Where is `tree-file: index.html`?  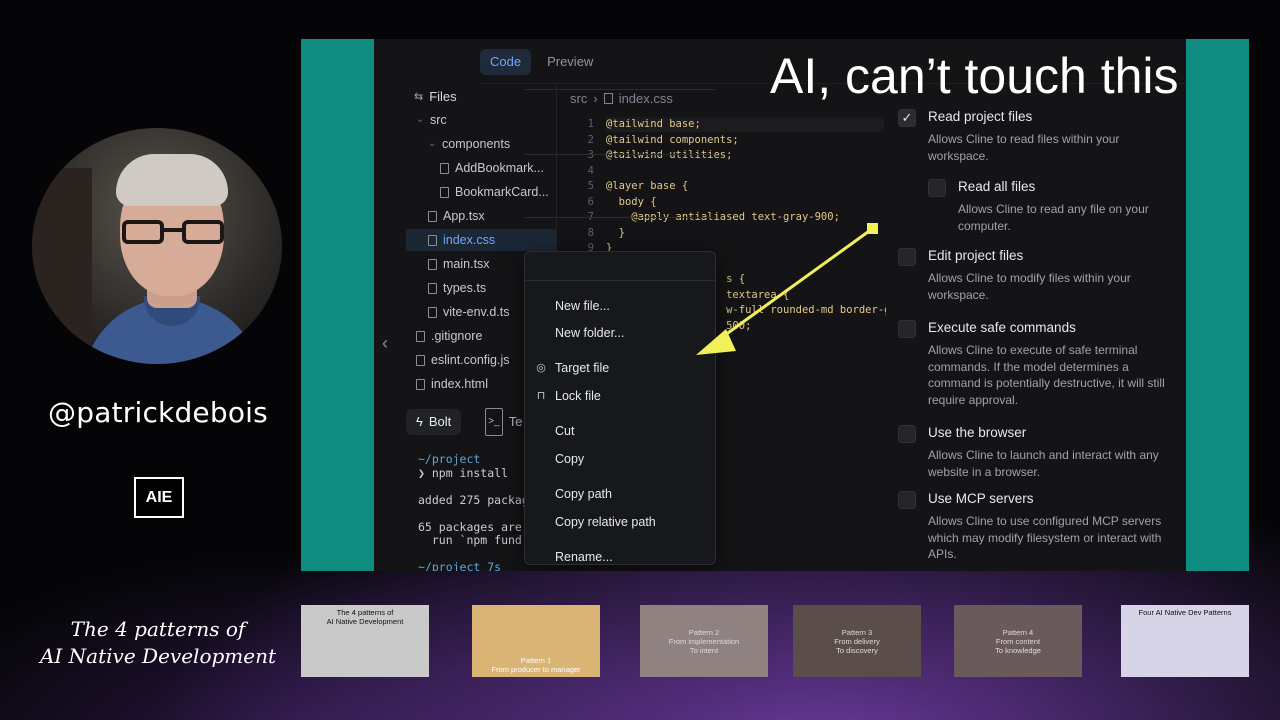 tree-file: index.html is located at coordinates (447, 384).